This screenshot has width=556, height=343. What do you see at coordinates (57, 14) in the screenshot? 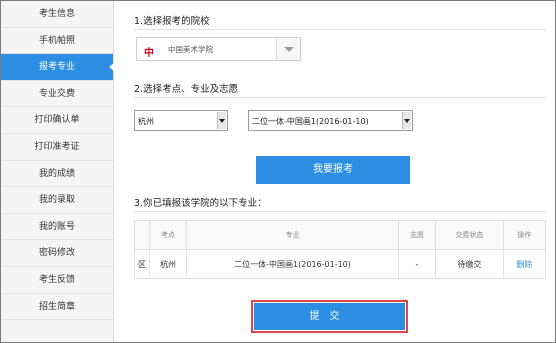
I see `sidebar-item-student-info: 考生信息` at bounding box center [57, 14].